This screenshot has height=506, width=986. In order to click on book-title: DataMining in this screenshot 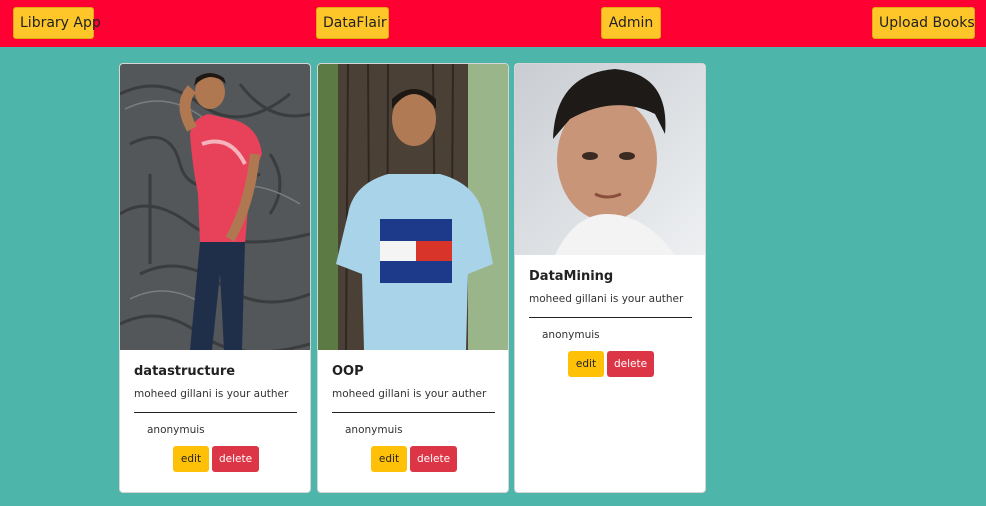, I will do `click(571, 276)`.